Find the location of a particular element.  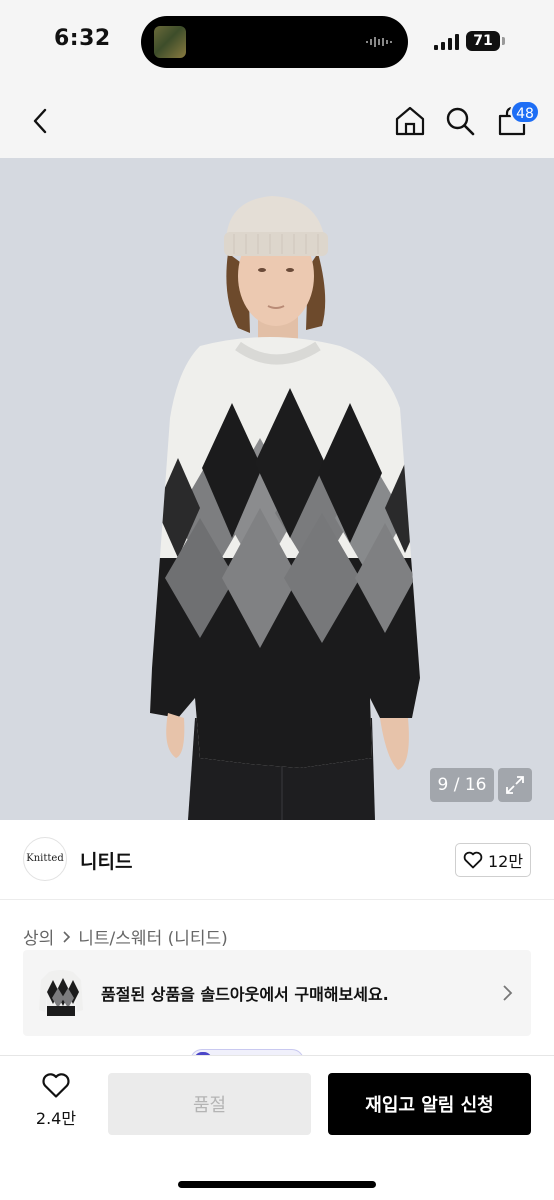

home-indicator is located at coordinates (277, 1184).